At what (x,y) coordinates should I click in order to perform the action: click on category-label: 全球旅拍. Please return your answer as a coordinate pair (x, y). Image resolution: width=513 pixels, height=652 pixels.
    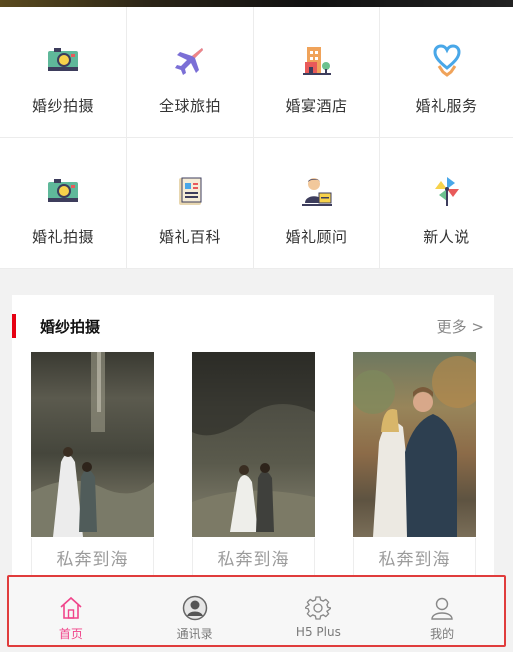
    Looking at the image, I should click on (189, 106).